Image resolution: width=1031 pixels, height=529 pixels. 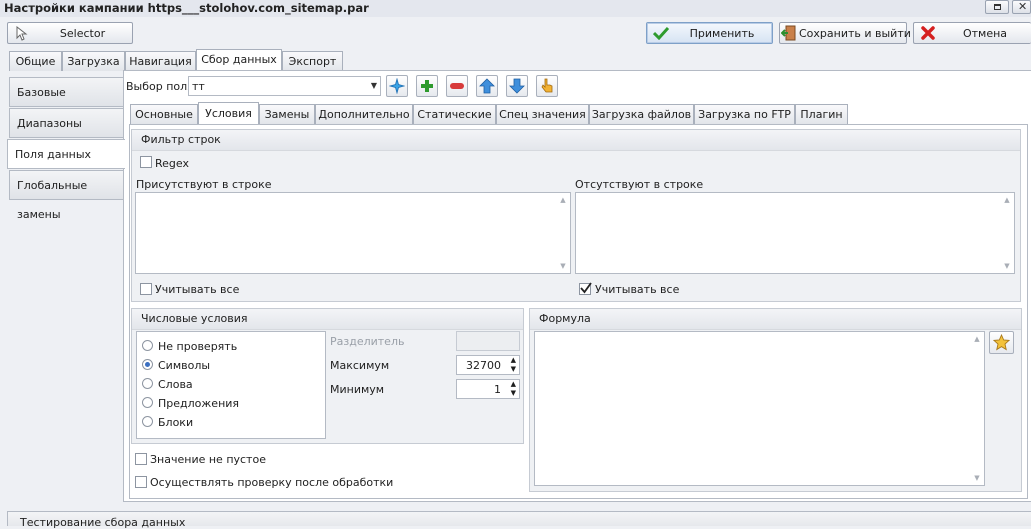 What do you see at coordinates (197, 289) in the screenshot?
I see `consider-all-left-label: Учитывать все` at bounding box center [197, 289].